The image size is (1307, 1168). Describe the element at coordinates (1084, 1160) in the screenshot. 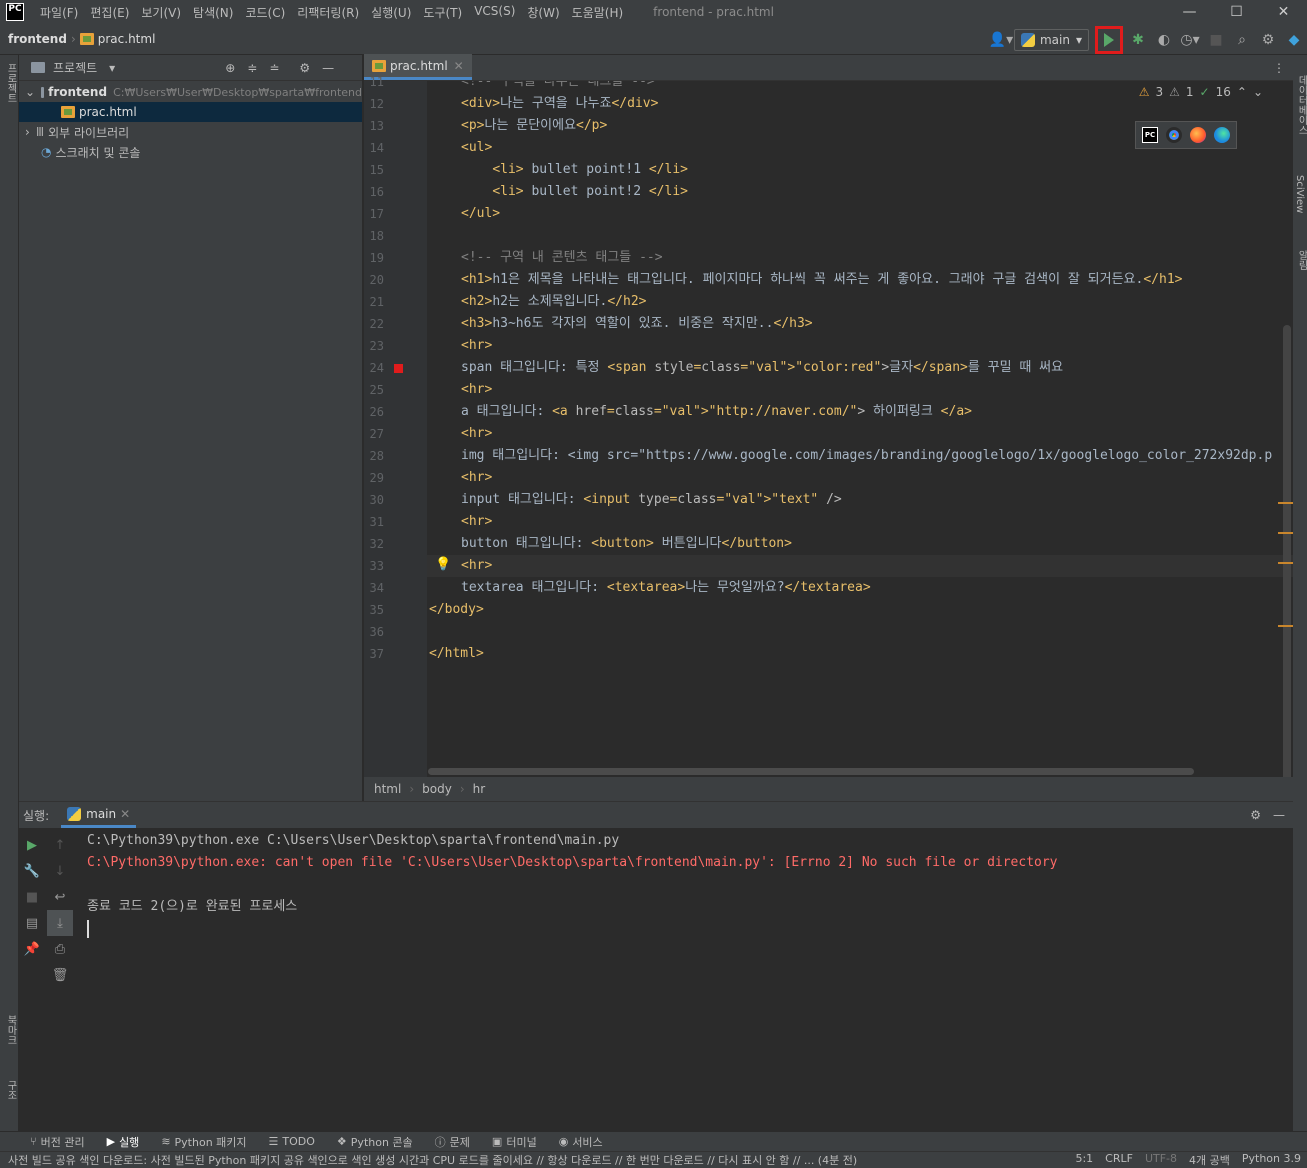

I see `caret-position: 5:1` at that location.